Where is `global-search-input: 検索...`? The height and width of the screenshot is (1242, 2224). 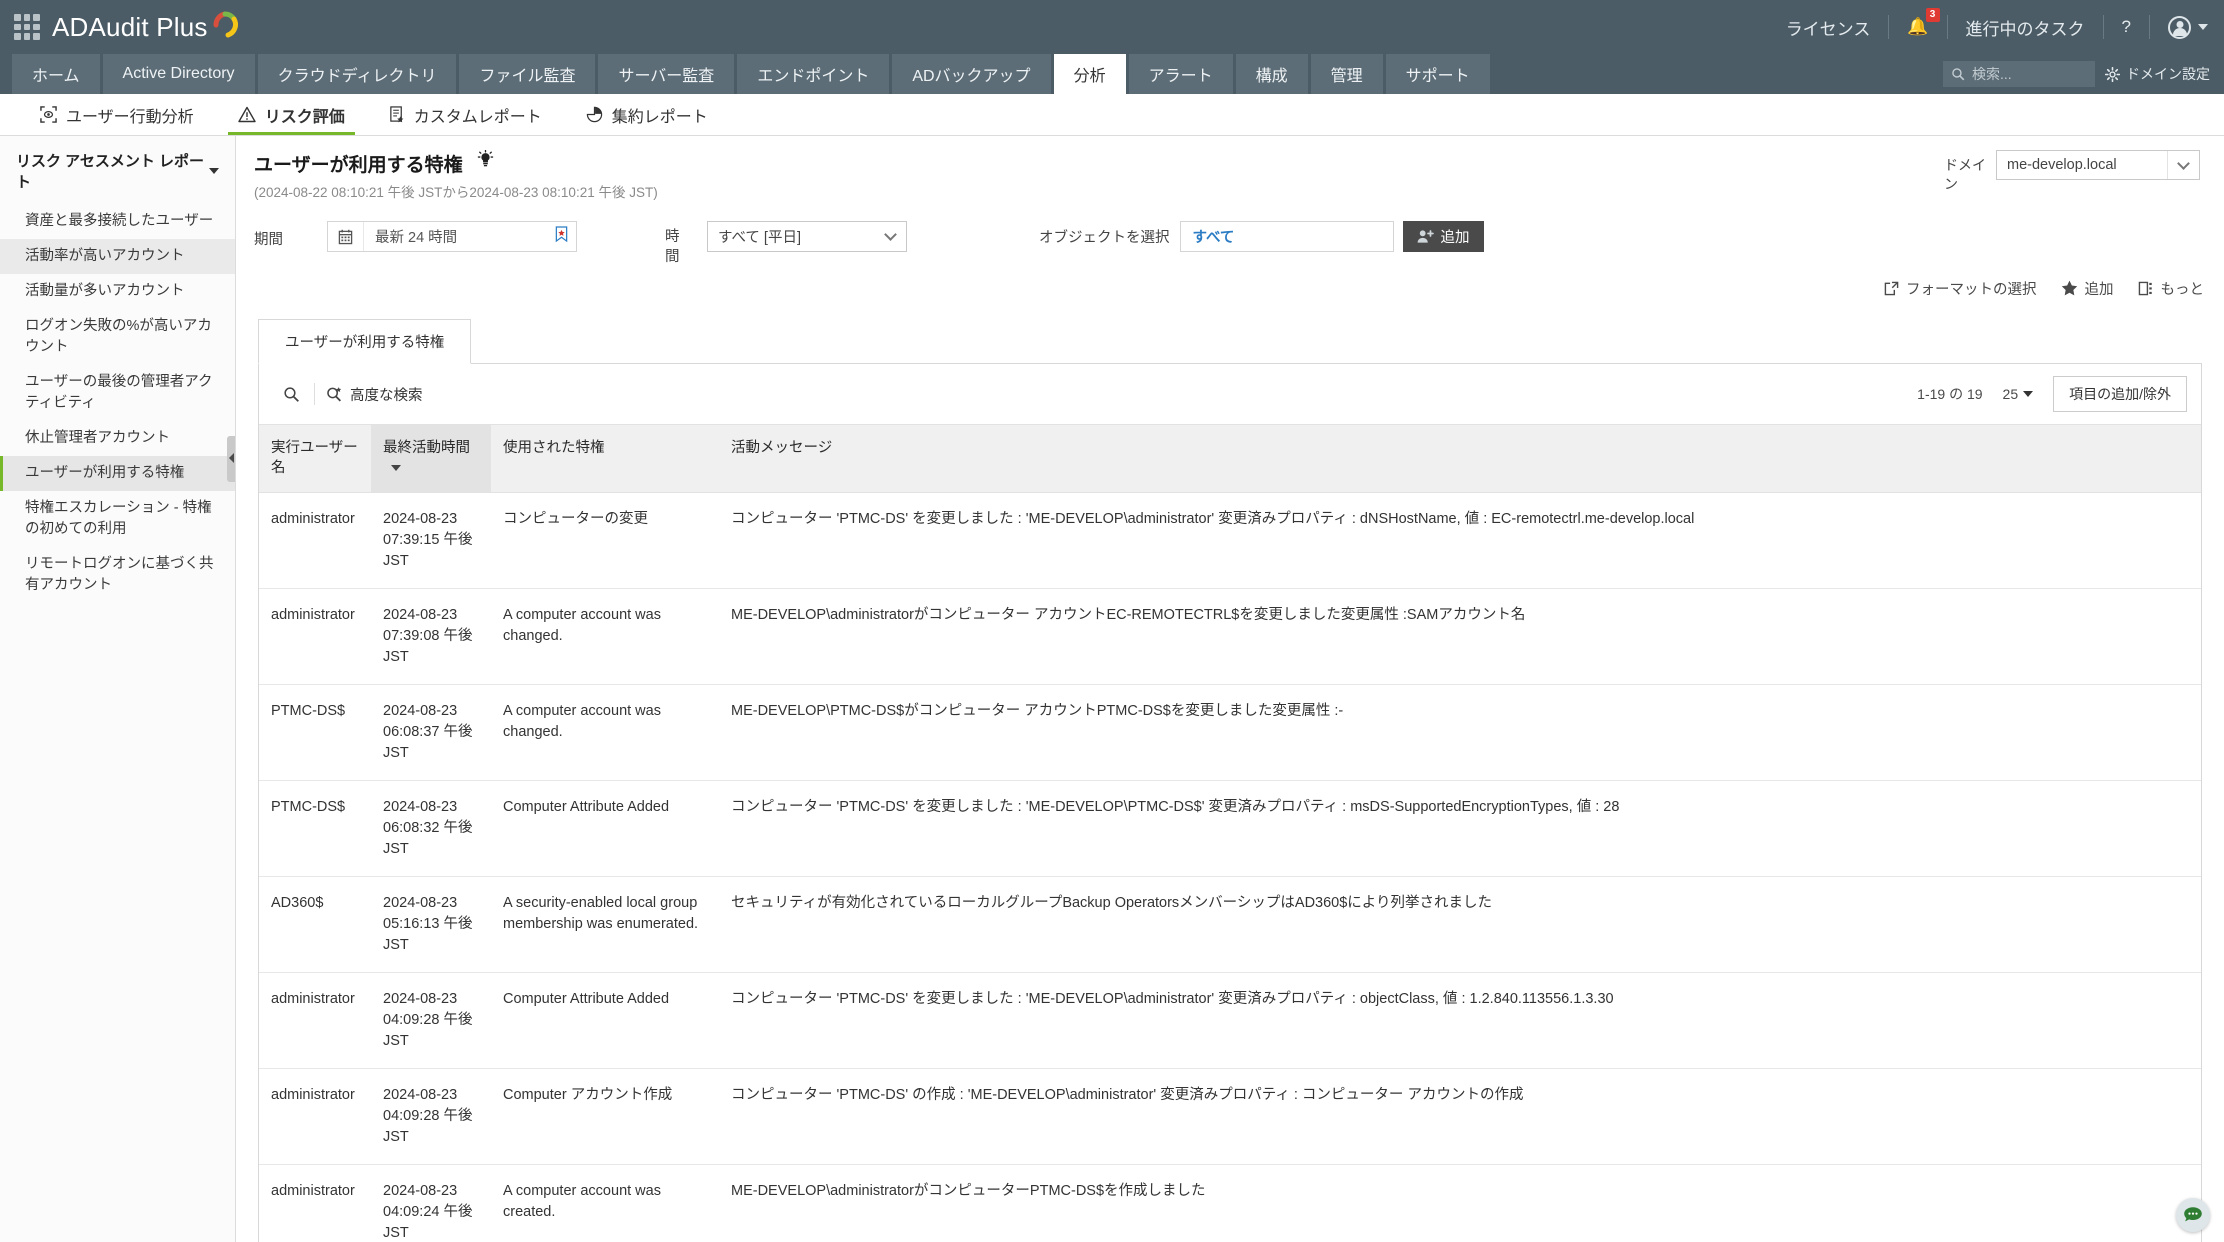 global-search-input: 検索... is located at coordinates (2019, 74).